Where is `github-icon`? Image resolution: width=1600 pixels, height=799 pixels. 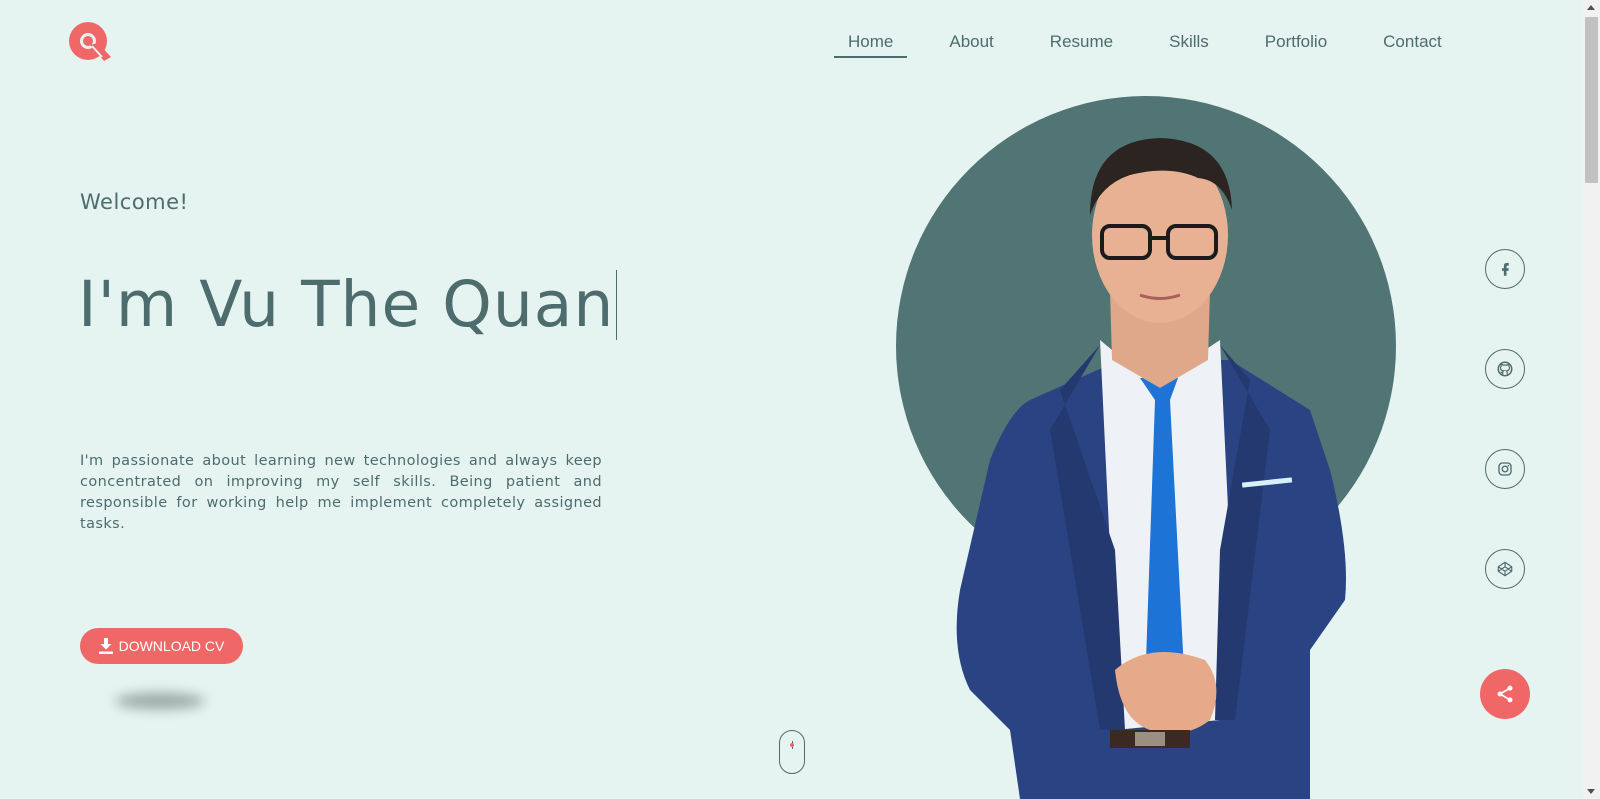
github-icon is located at coordinates (1505, 369).